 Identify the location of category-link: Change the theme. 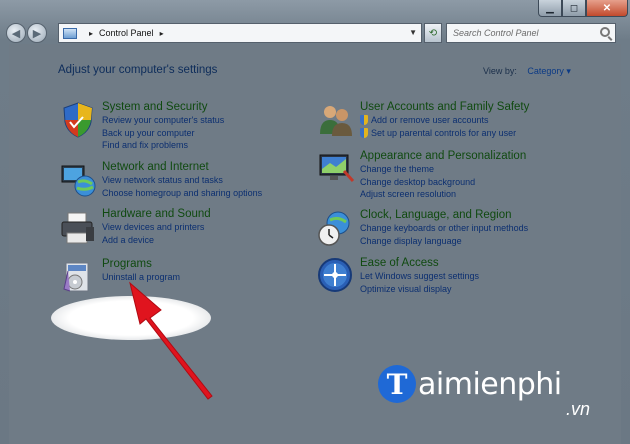
(443, 169).